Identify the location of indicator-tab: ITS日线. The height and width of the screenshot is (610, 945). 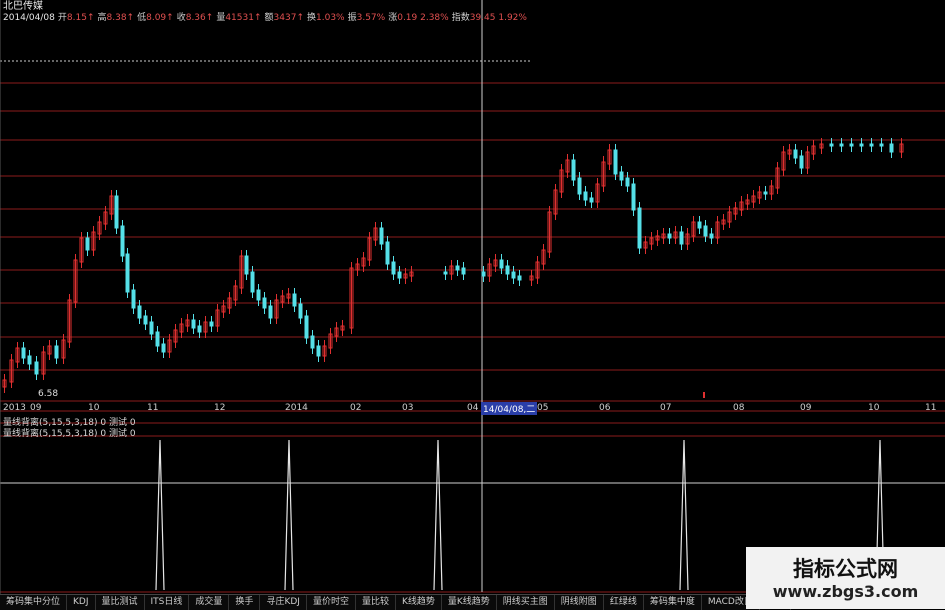
(167, 602).